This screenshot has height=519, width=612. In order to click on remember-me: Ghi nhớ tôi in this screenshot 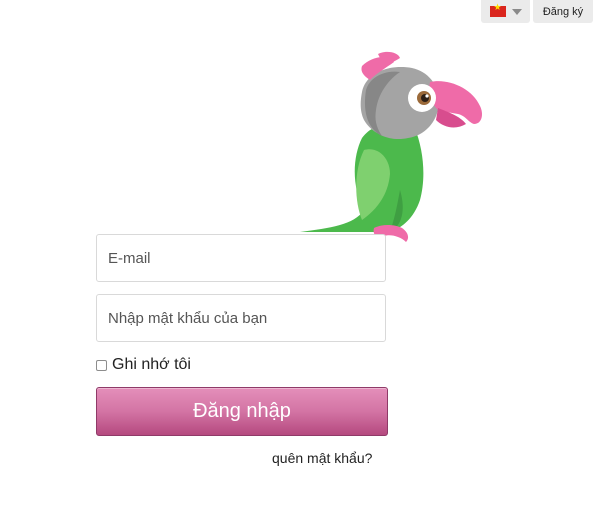, I will do `click(143, 365)`.